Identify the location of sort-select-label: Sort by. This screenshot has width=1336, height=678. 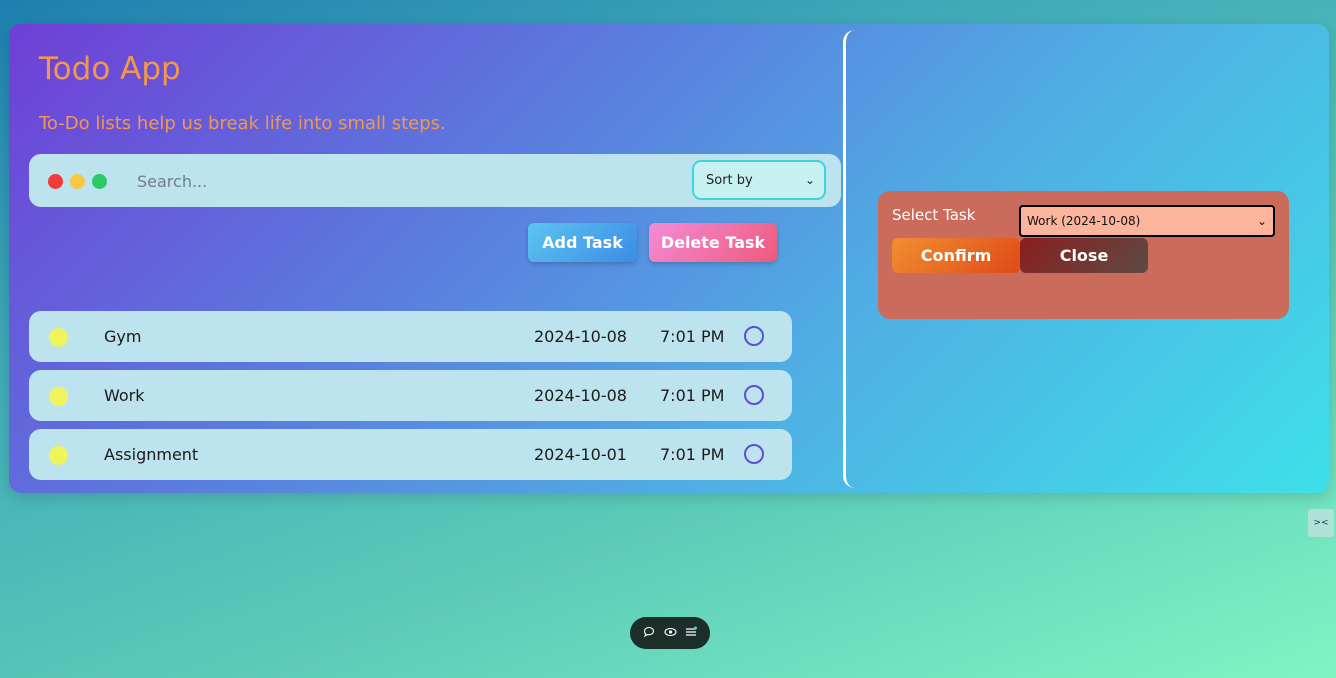
(729, 180).